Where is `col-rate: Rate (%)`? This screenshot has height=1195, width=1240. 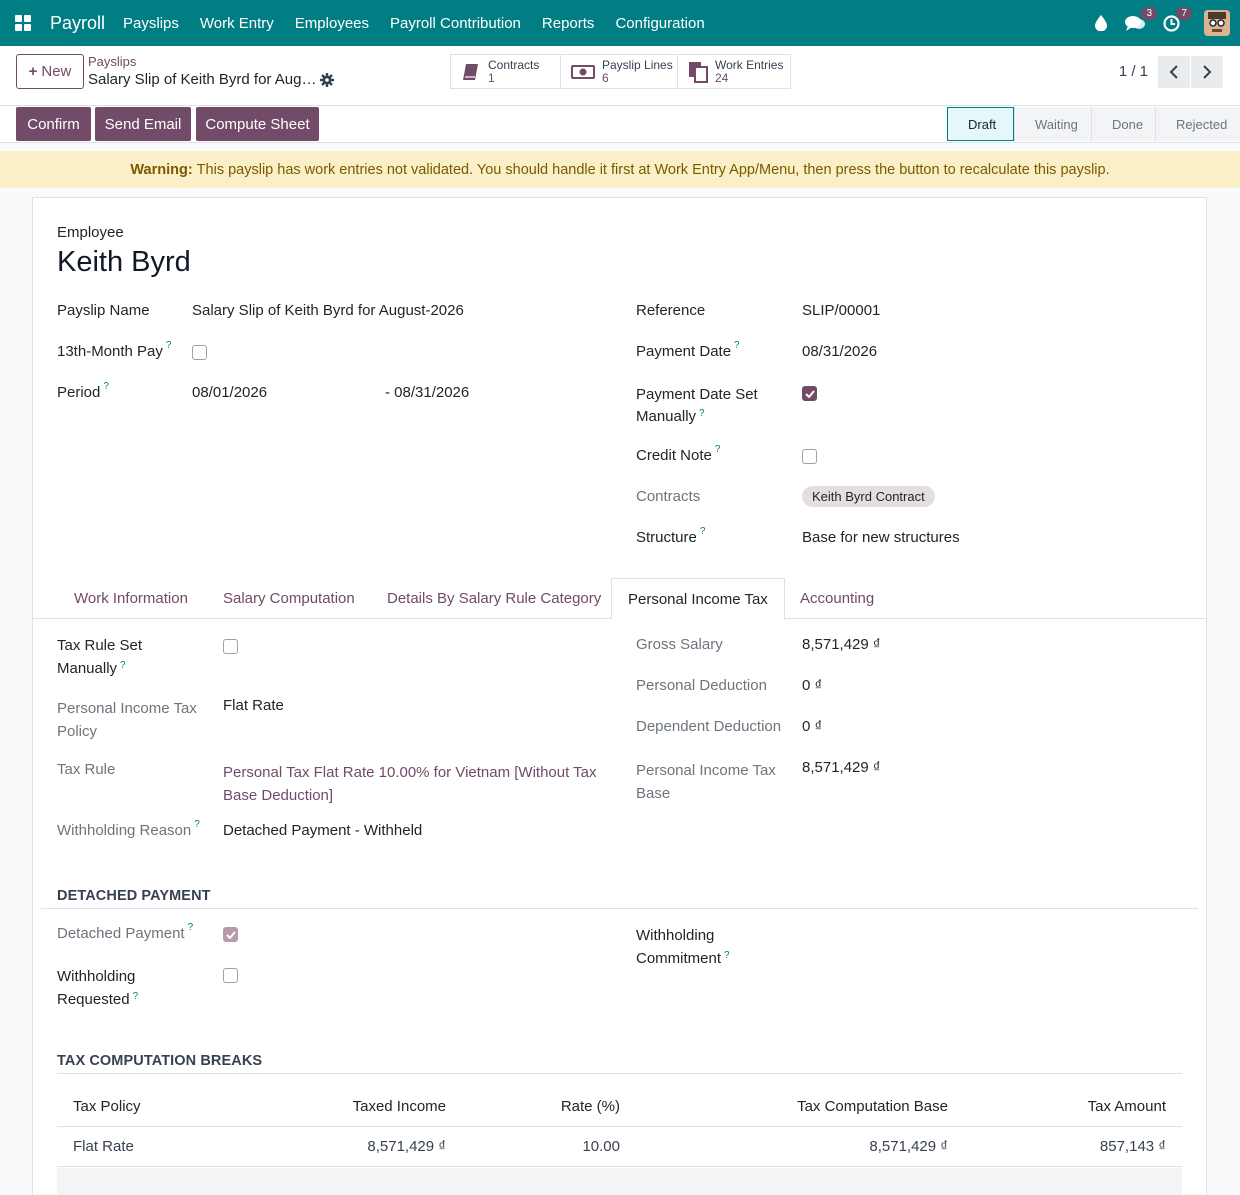
col-rate: Rate (%) is located at coordinates (549, 1107).